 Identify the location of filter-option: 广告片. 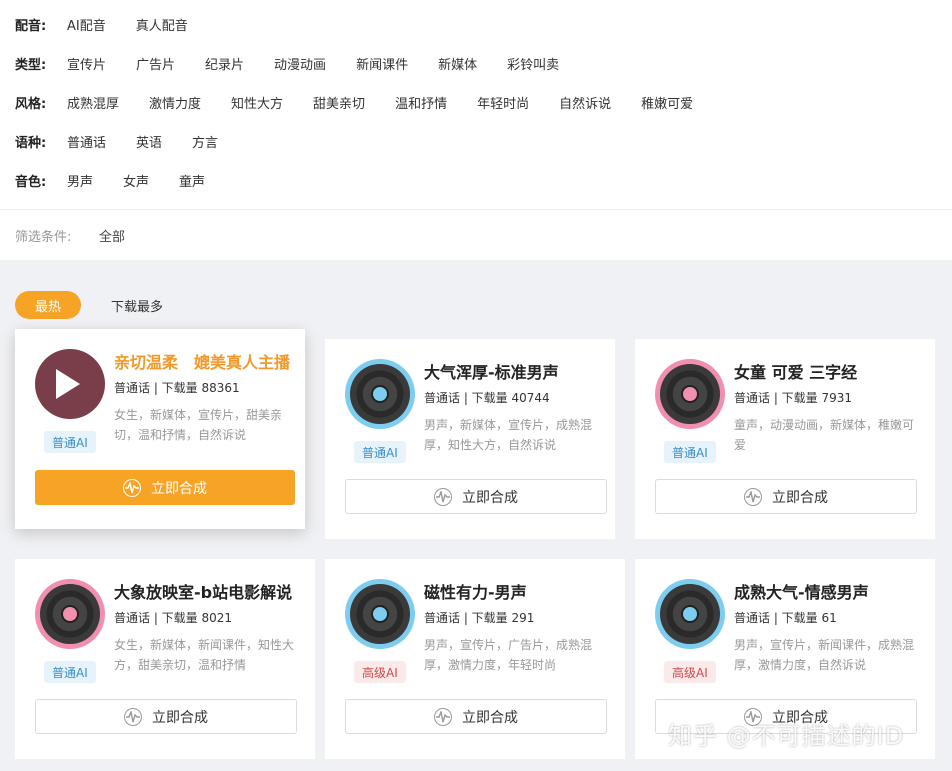
(155, 63).